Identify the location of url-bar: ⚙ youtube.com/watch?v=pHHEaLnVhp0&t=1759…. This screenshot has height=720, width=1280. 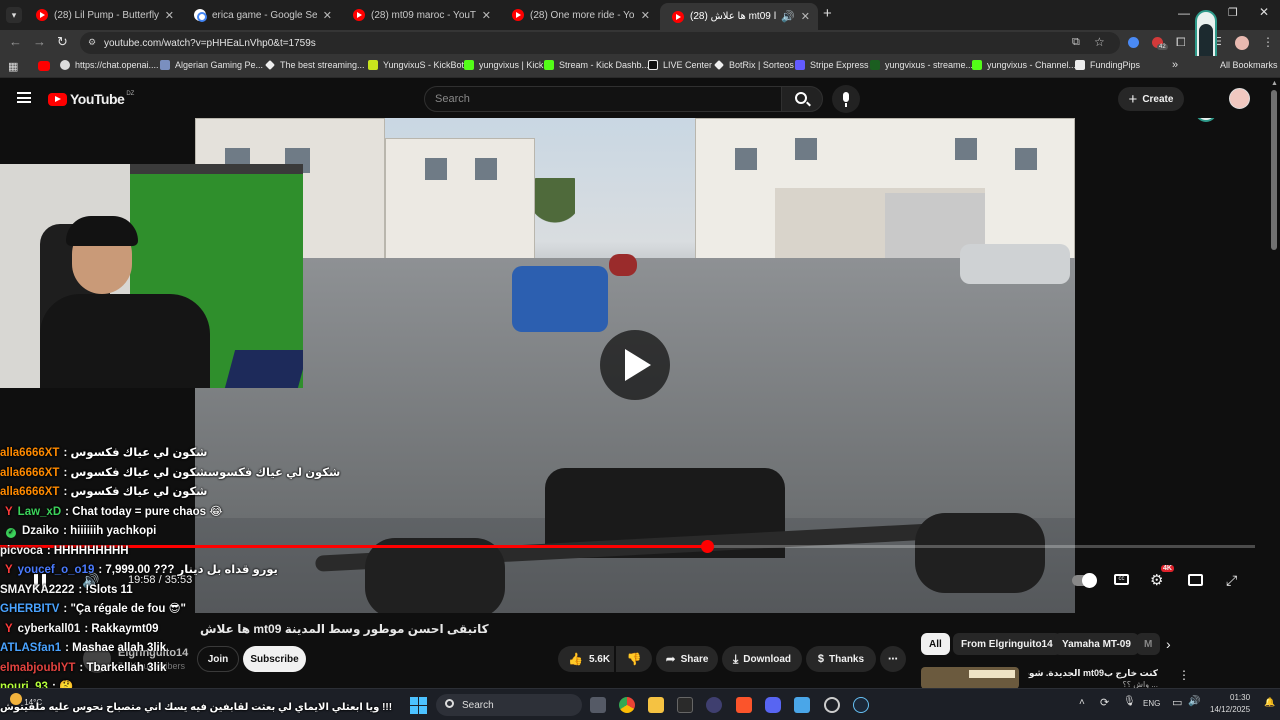
(600, 43).